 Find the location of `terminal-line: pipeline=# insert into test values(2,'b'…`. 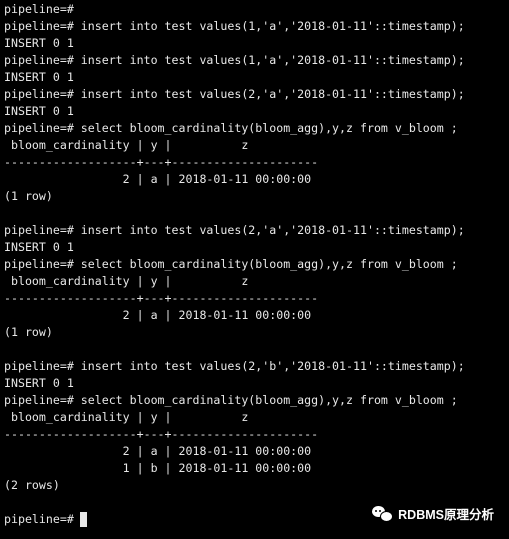

terminal-line: pipeline=# insert into test values(2,'b'… is located at coordinates (234, 366).